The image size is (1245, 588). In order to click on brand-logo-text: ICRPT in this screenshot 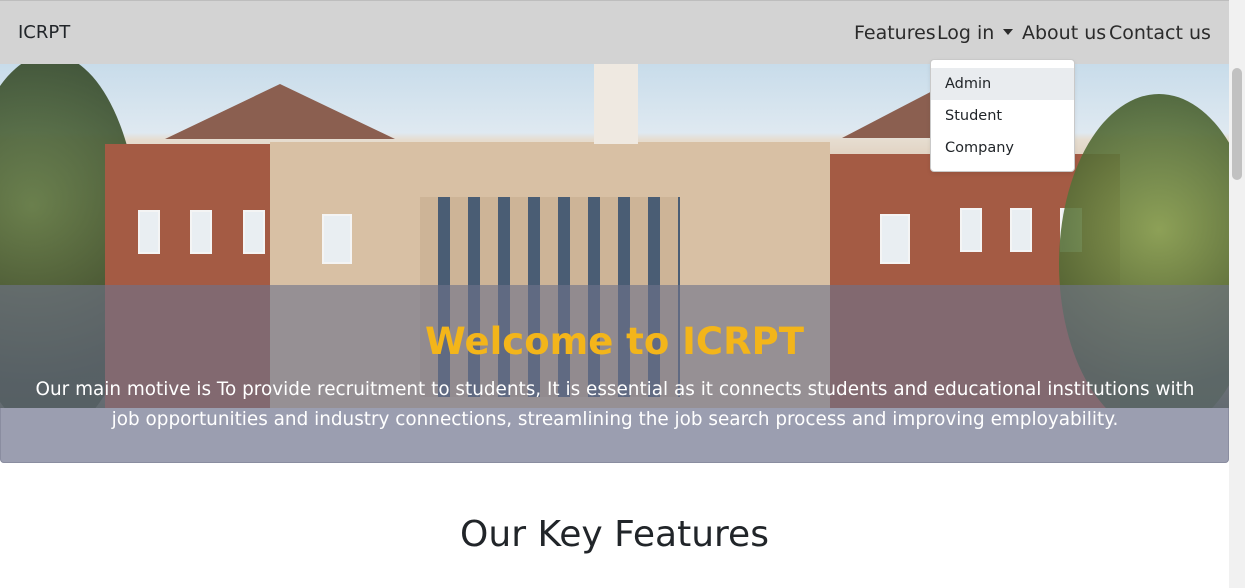, I will do `click(44, 32)`.